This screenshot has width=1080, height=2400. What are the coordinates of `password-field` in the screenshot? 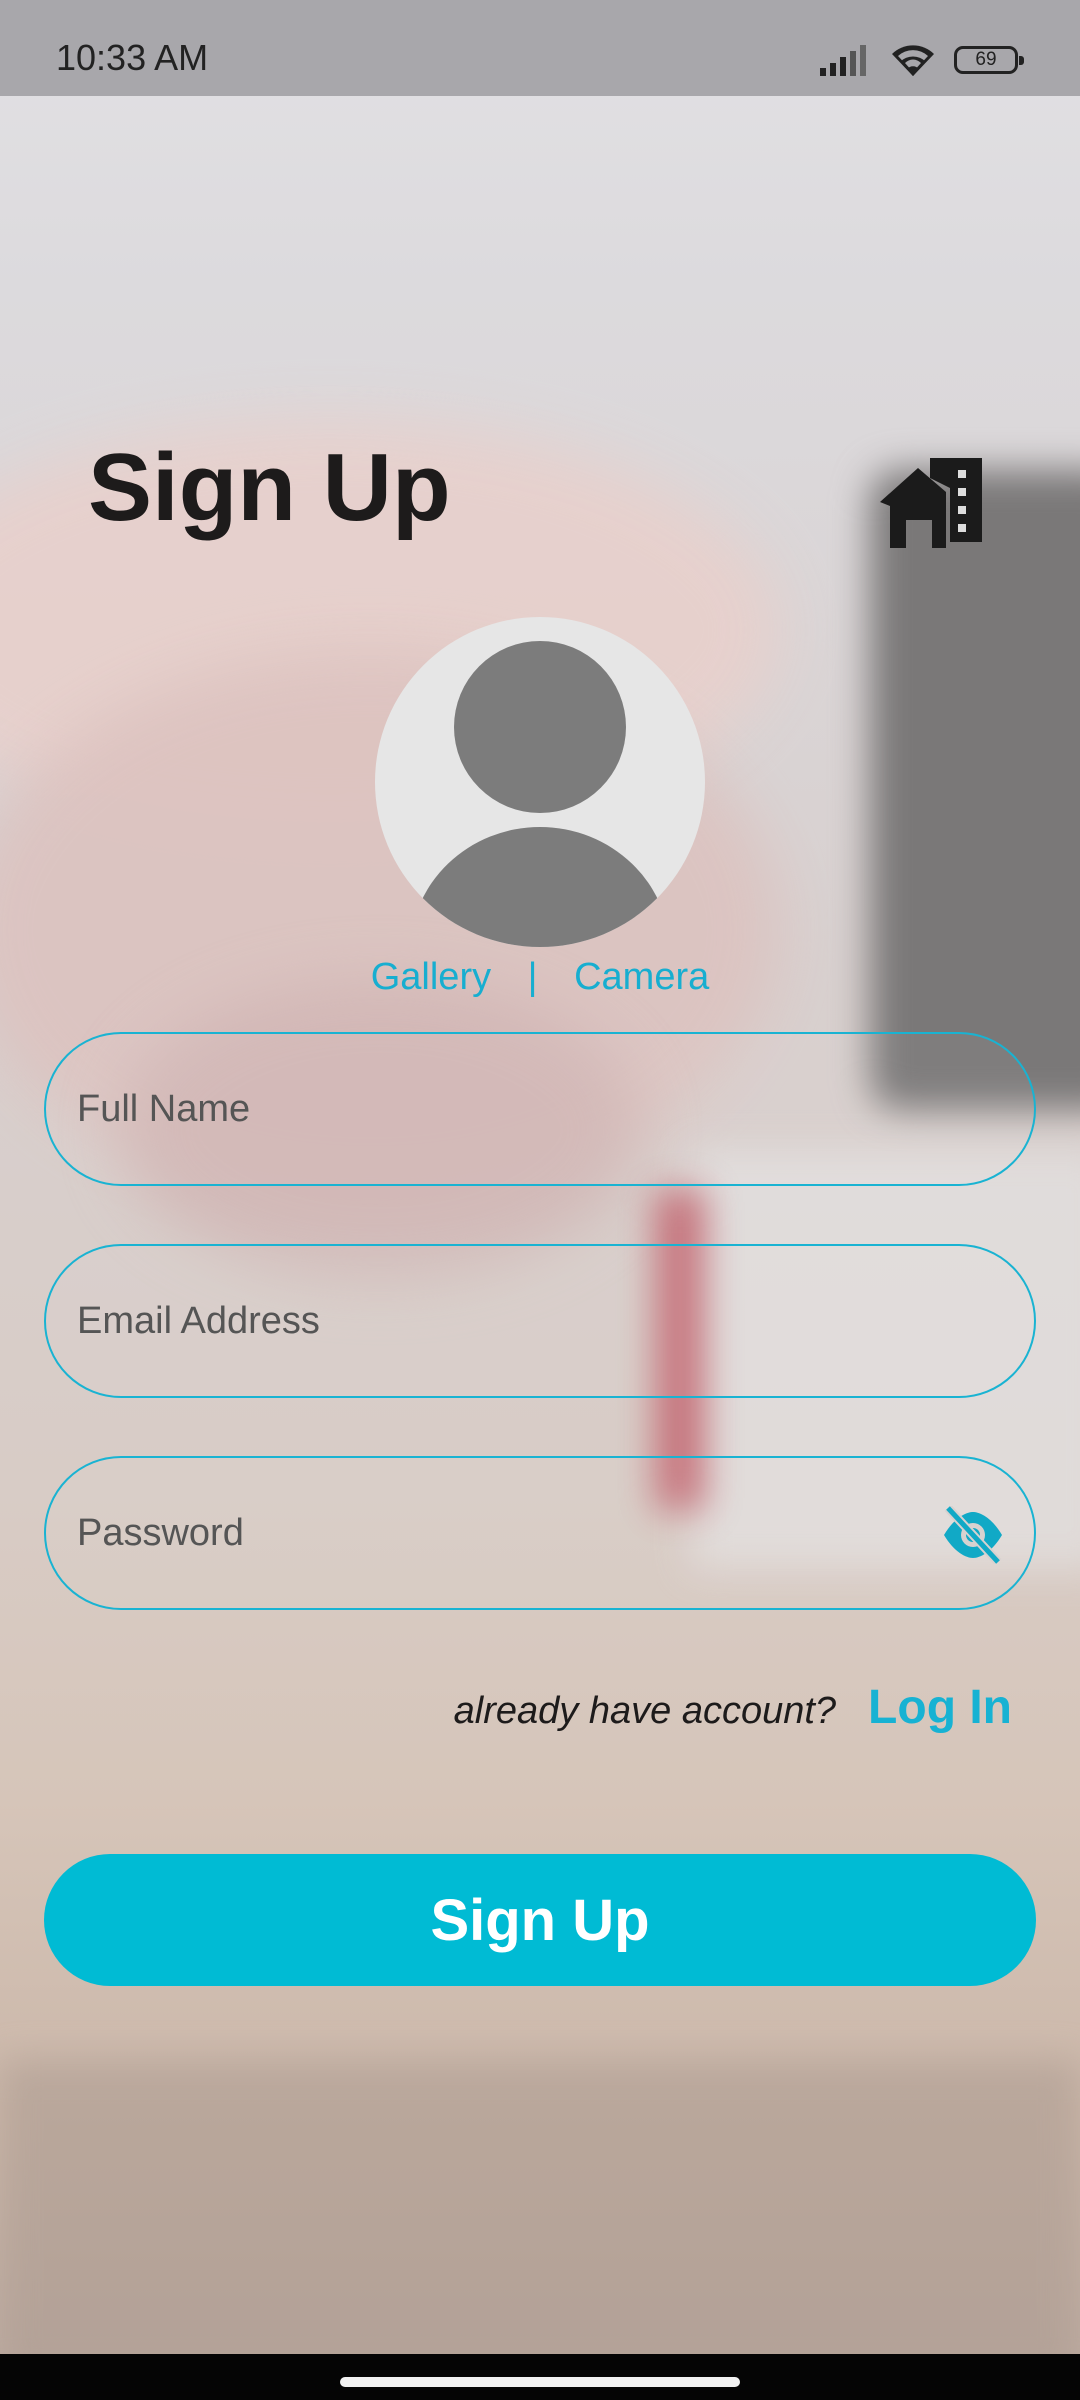 It's located at (540, 1533).